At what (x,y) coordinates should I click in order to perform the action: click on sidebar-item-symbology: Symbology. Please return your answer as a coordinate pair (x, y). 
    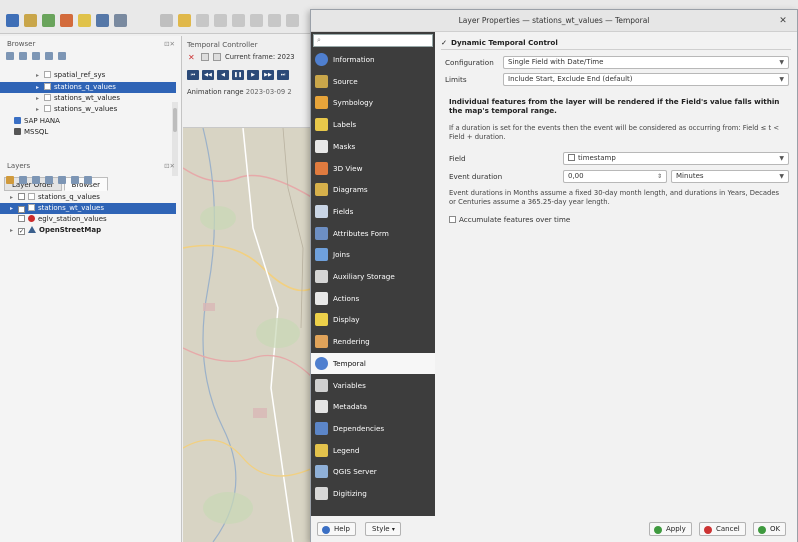
    Looking at the image, I should click on (373, 103).